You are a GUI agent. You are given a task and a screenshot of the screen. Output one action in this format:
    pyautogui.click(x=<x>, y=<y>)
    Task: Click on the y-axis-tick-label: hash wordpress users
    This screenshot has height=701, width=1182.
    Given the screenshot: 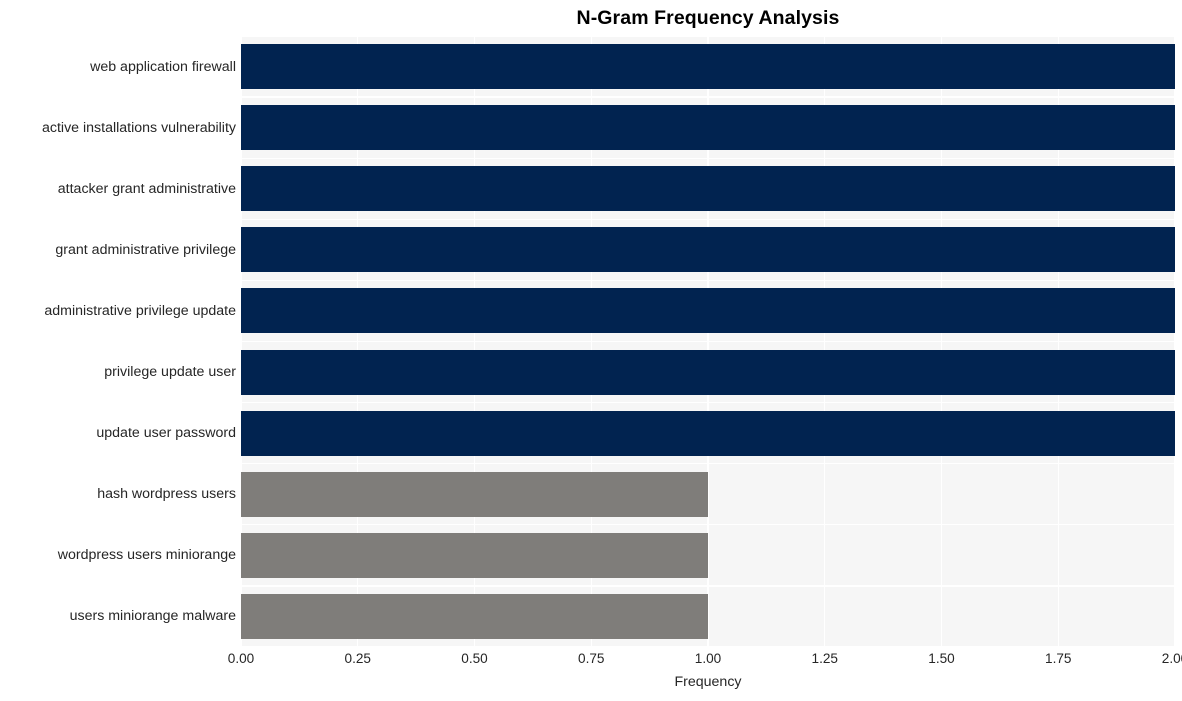 What is the action you would take?
    pyautogui.click(x=166, y=494)
    